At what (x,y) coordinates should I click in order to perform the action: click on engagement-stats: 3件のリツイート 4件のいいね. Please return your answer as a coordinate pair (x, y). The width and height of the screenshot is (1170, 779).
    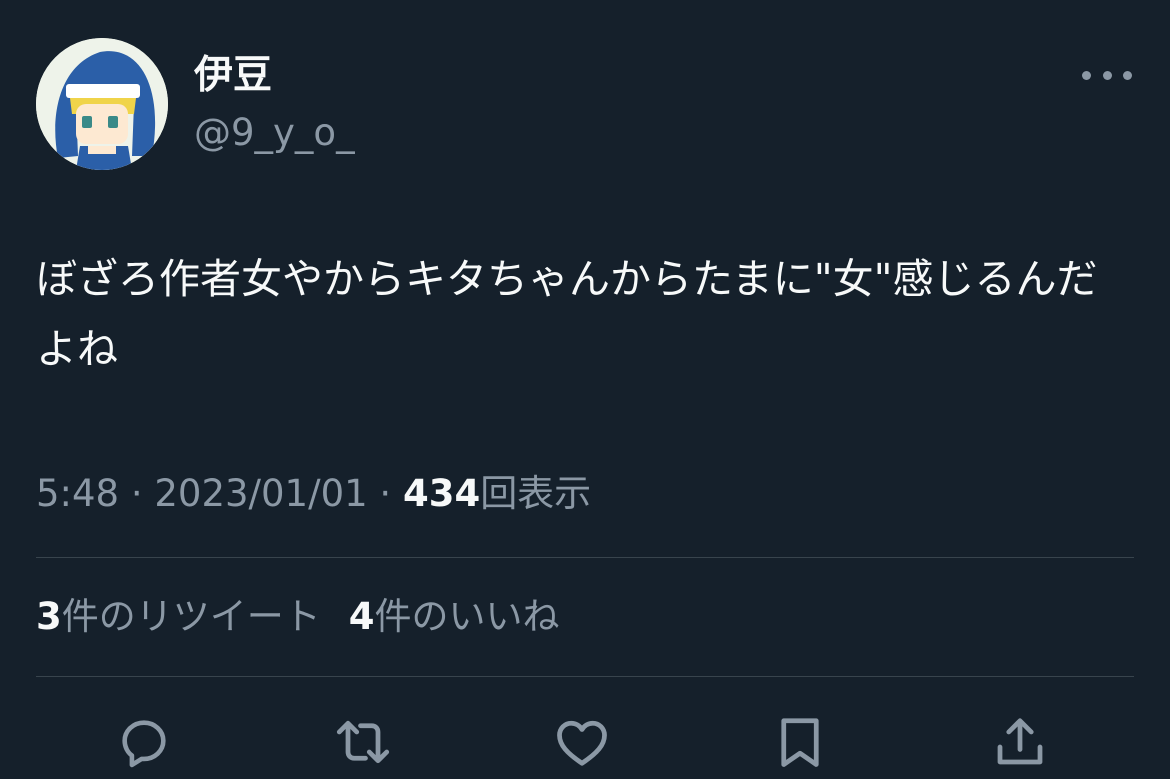
    Looking at the image, I should click on (298, 617).